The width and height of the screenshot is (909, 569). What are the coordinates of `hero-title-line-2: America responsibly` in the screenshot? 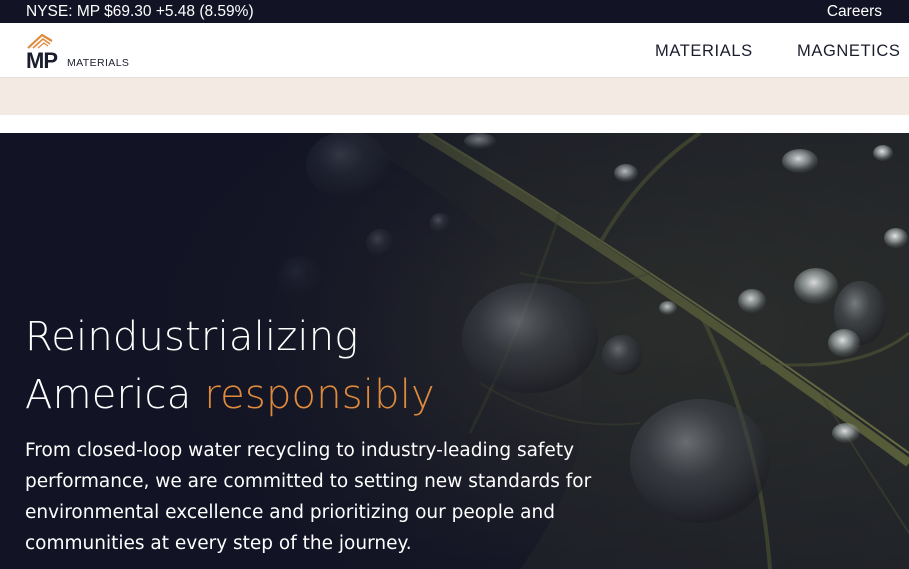 It's located at (325, 395).